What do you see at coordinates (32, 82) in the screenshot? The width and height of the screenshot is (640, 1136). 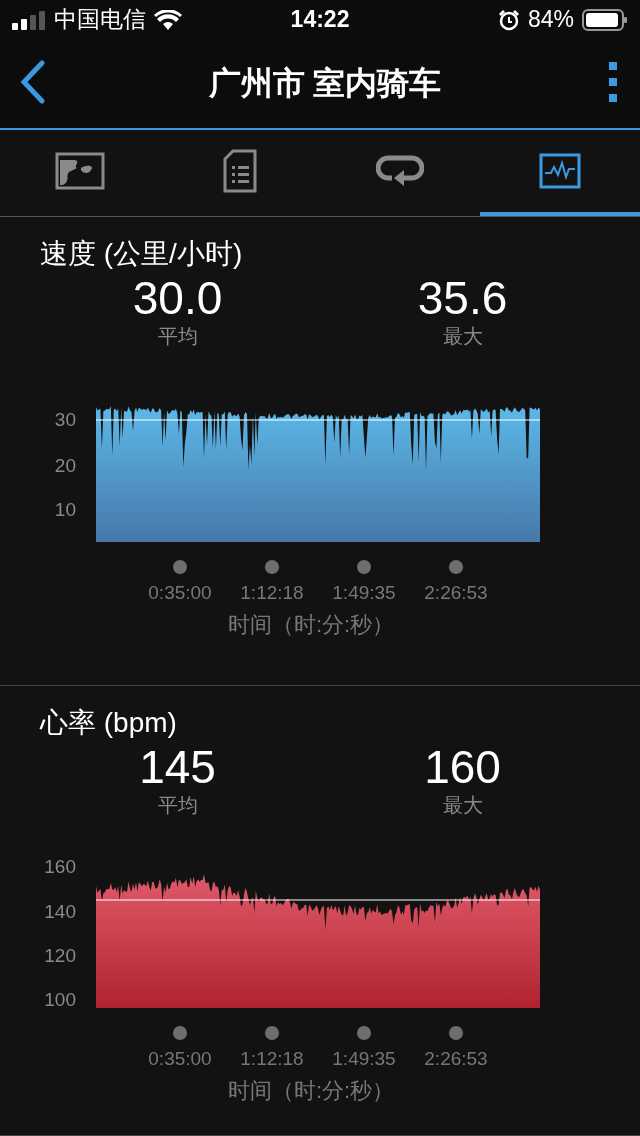 I see `chevron-left-icon` at bounding box center [32, 82].